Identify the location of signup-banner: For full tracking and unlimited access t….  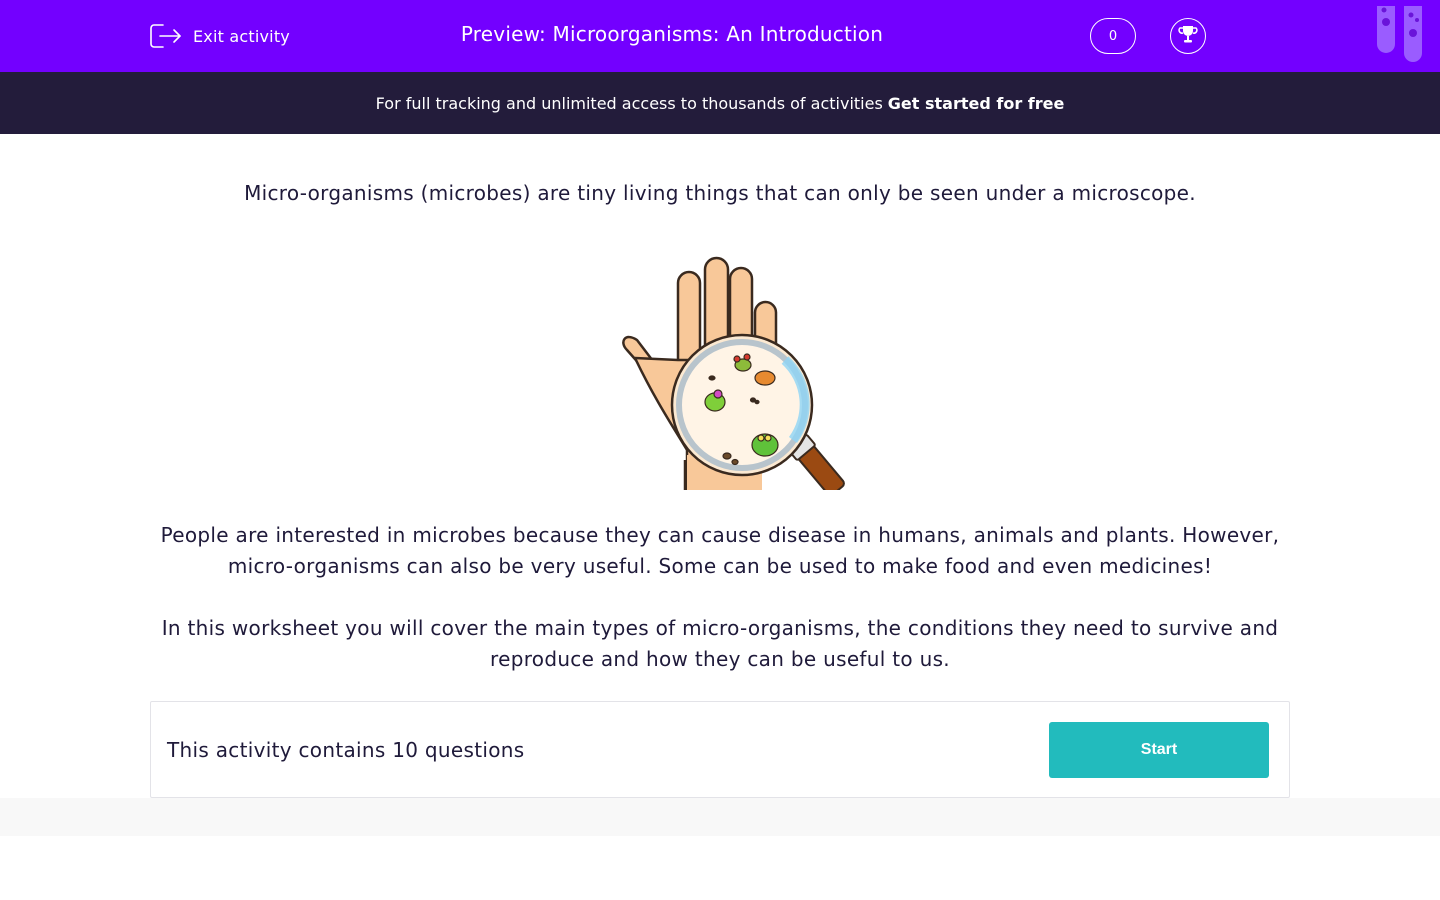
(720, 103).